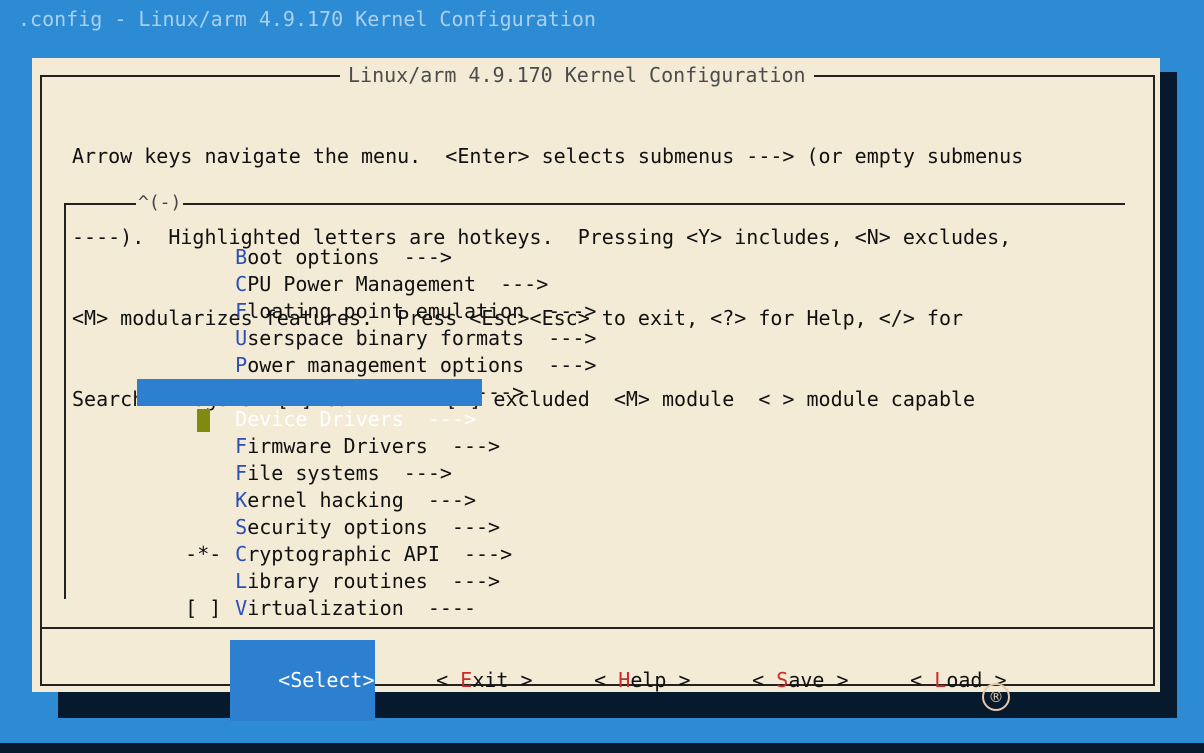 This screenshot has width=1204, height=753. Describe the element at coordinates (330, 378) in the screenshot. I see `menu-item-networking-support: [*]Networking support --->` at that location.